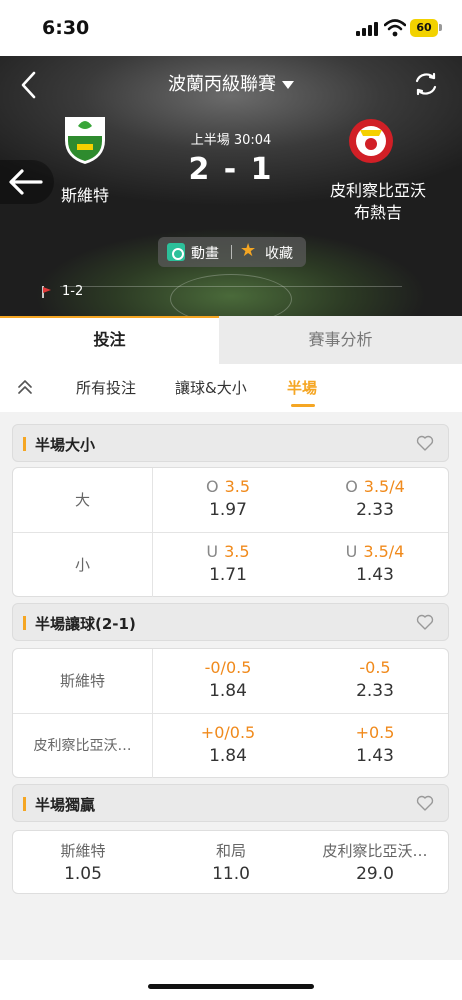 The height and width of the screenshot is (1000, 462). I want to click on market-header-half-handicap: 半場讓球(2-1), so click(230, 622).